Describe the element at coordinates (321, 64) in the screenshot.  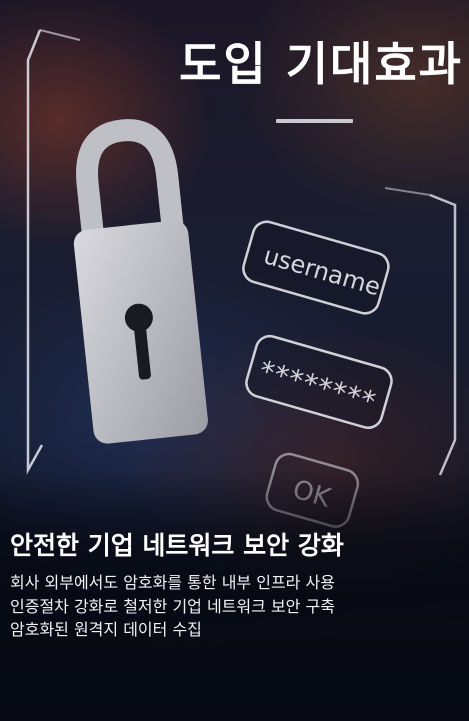
I see `page-title: 도입 기대효과` at that location.